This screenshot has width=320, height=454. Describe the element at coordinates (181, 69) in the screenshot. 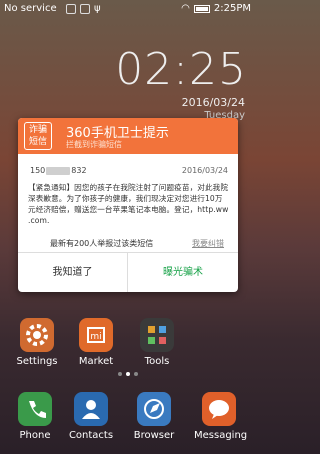

I see `lockscreen-clock: 02:25` at that location.